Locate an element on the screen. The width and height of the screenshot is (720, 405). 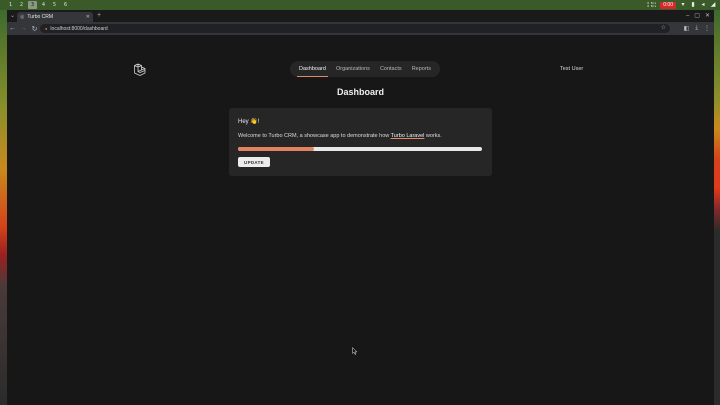
forward-icon: → is located at coordinates (23, 28).